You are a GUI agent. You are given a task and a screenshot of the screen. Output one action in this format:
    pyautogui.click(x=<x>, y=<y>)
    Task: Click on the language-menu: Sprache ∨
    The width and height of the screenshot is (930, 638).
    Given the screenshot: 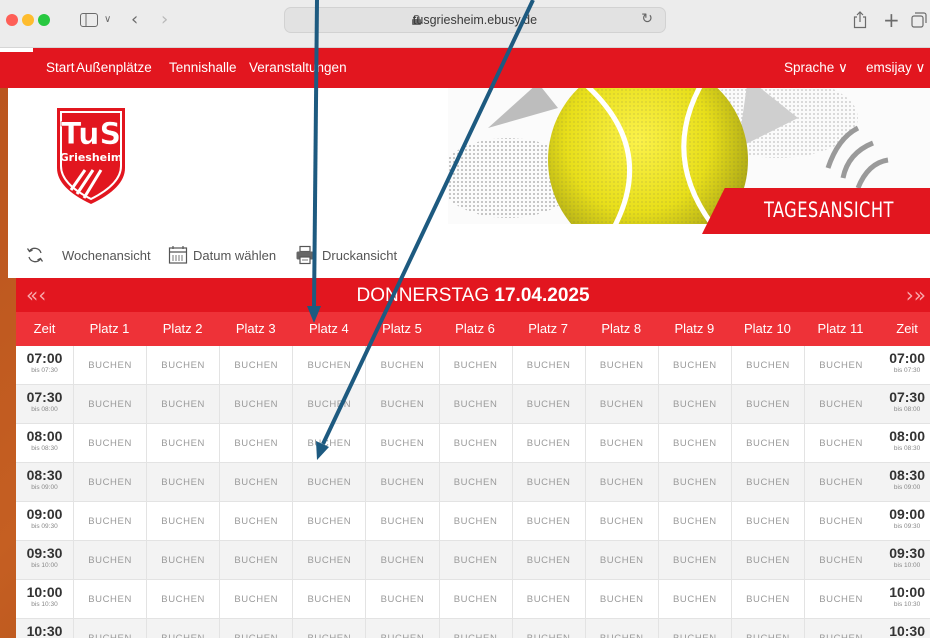 What is the action you would take?
    pyautogui.click(x=816, y=68)
    